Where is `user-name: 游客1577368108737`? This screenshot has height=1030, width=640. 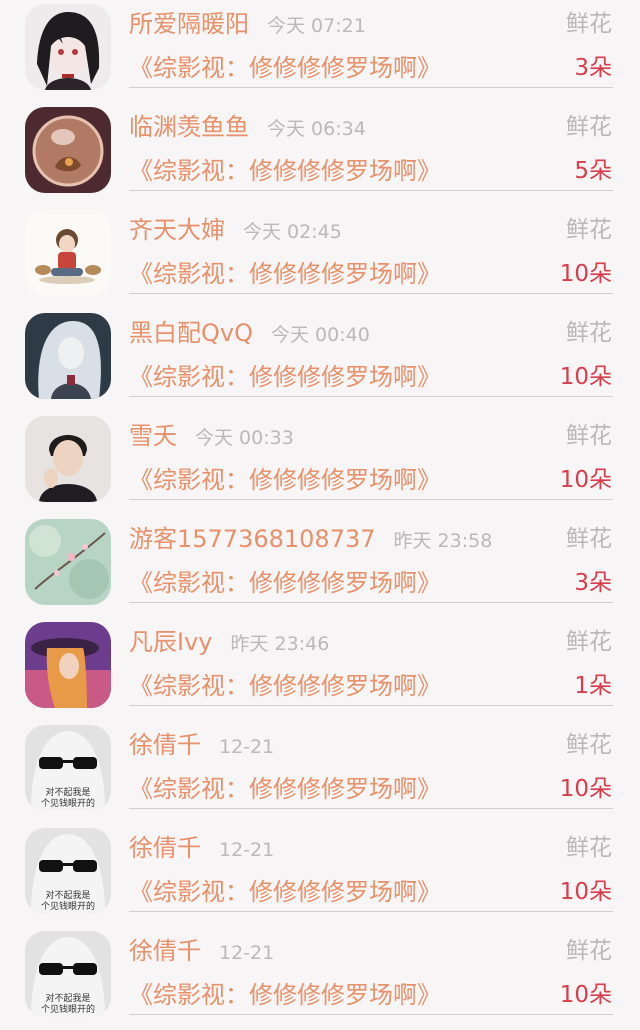 user-name: 游客1577368108737 is located at coordinates (252, 539).